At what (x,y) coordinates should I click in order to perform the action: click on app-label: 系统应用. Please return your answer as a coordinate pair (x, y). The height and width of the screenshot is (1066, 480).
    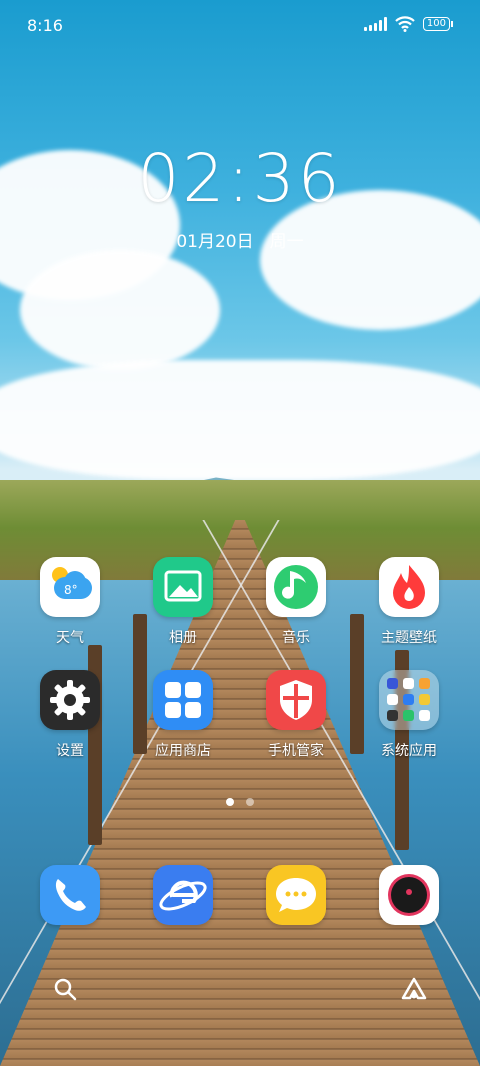
    Looking at the image, I should click on (409, 751).